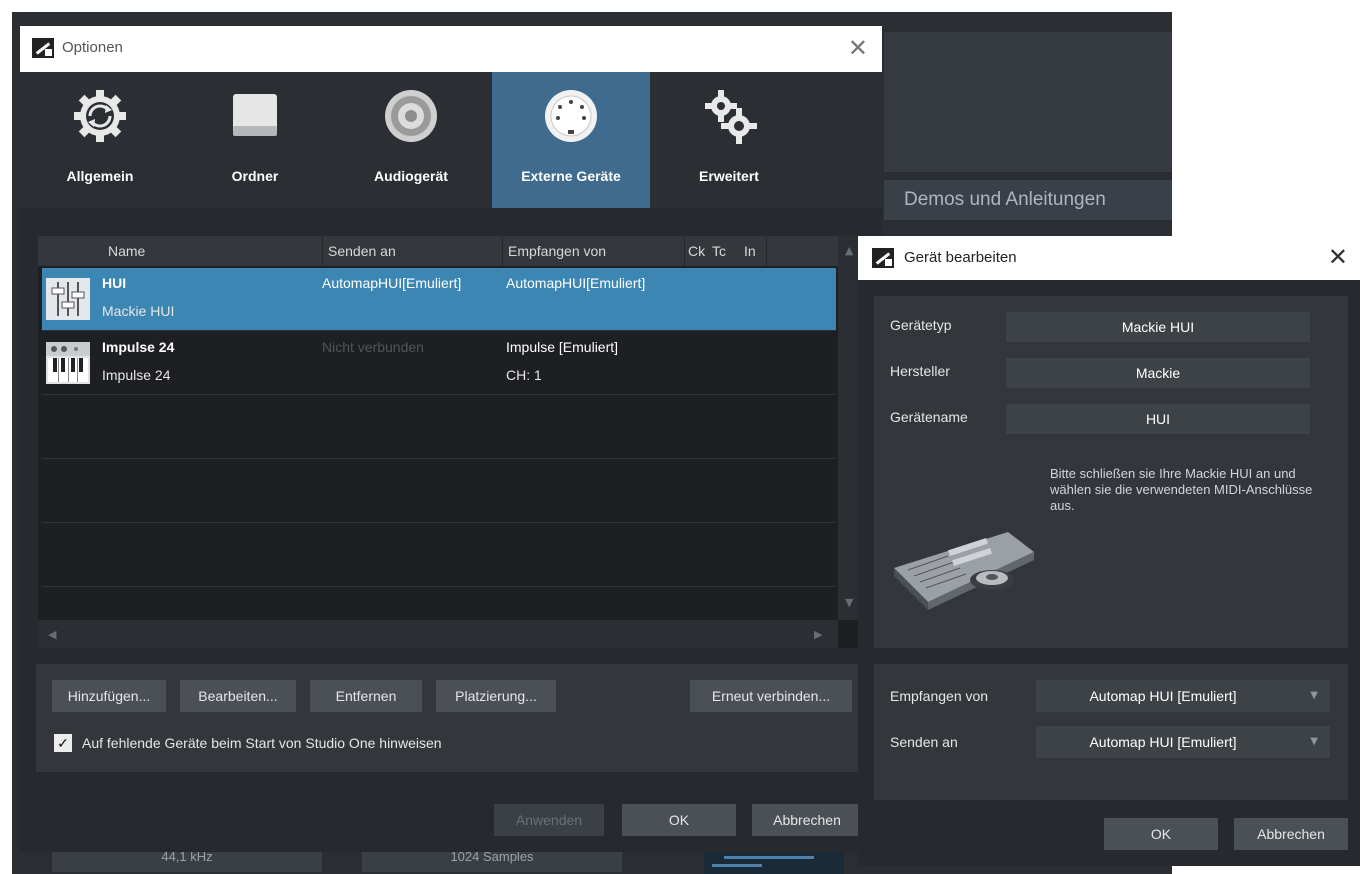  What do you see at coordinates (549, 820) in the screenshot?
I see `apply-button: Anwenden` at bounding box center [549, 820].